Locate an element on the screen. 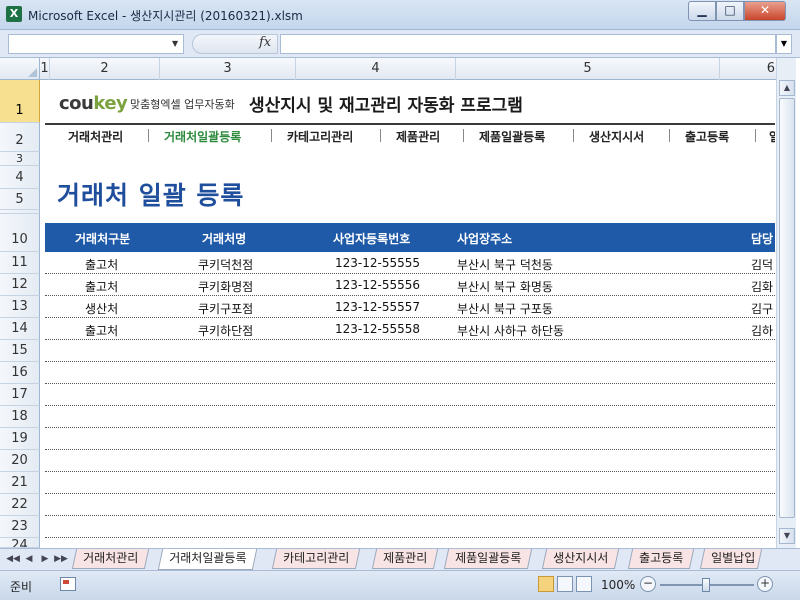 The width and height of the screenshot is (800, 600). cell-address: 부산시 사하구 하단동 is located at coordinates (510, 330).